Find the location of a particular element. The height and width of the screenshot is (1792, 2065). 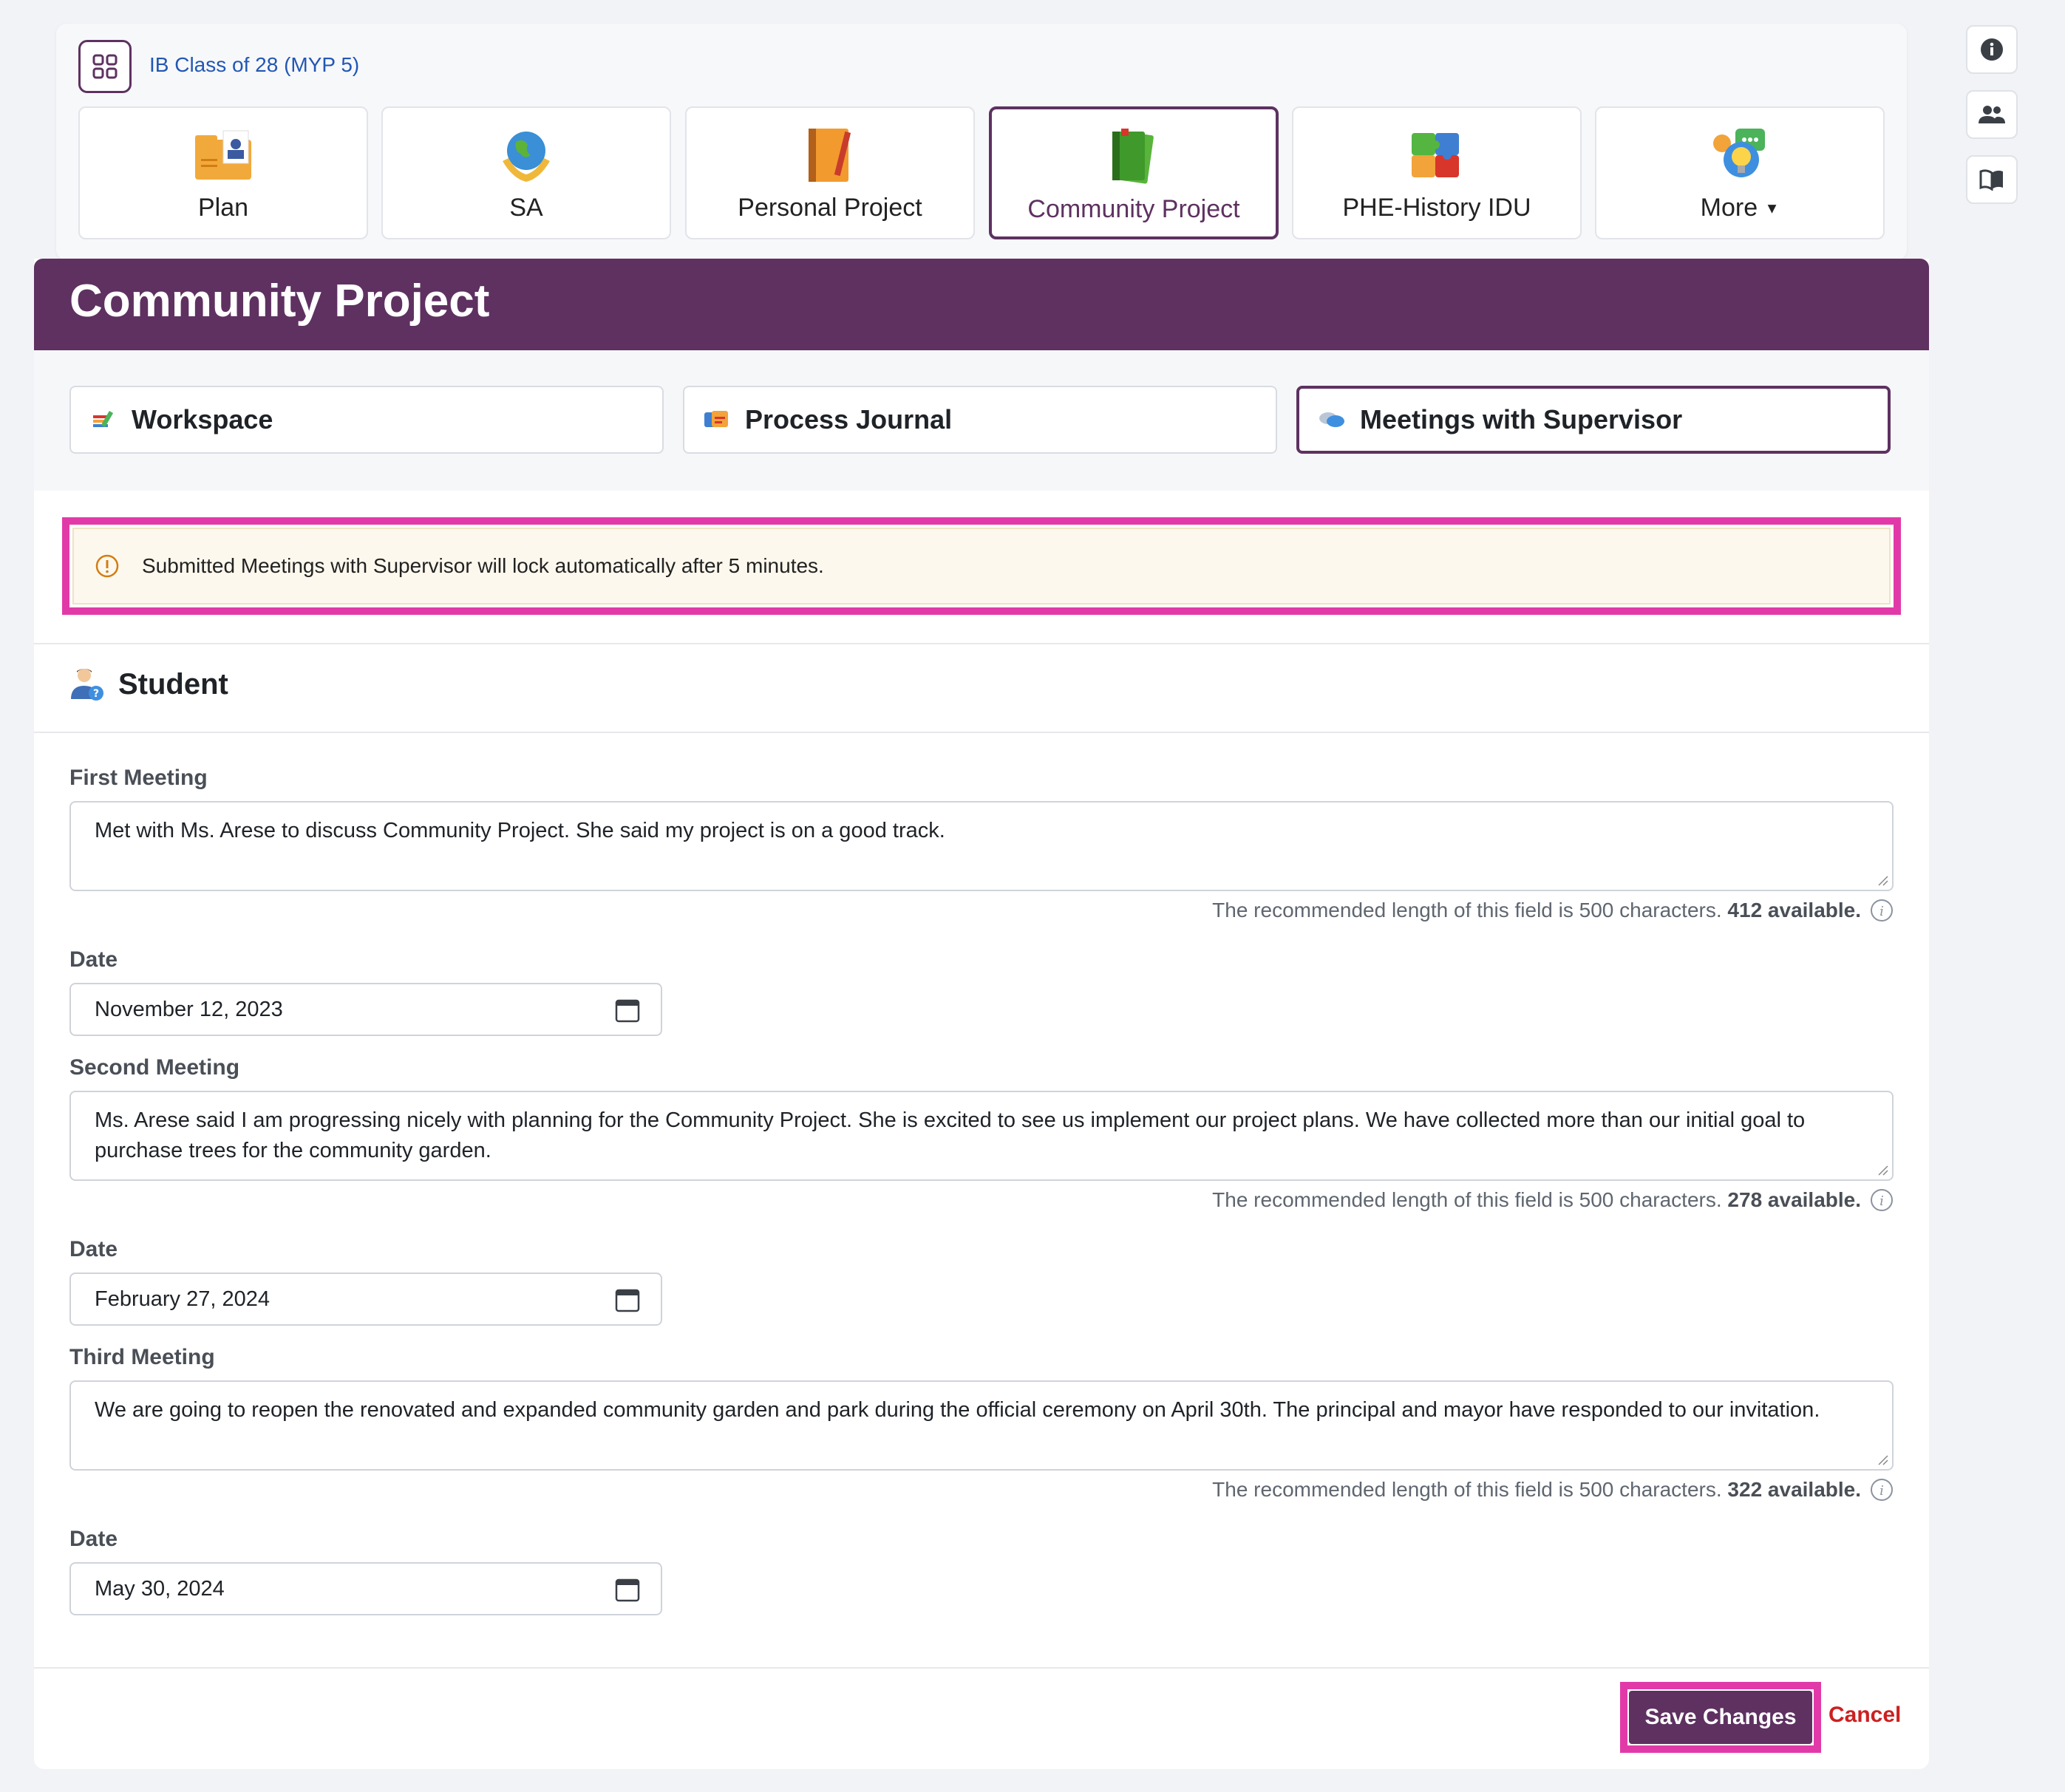

tab-process-journal: Process Journal is located at coordinates (980, 420).